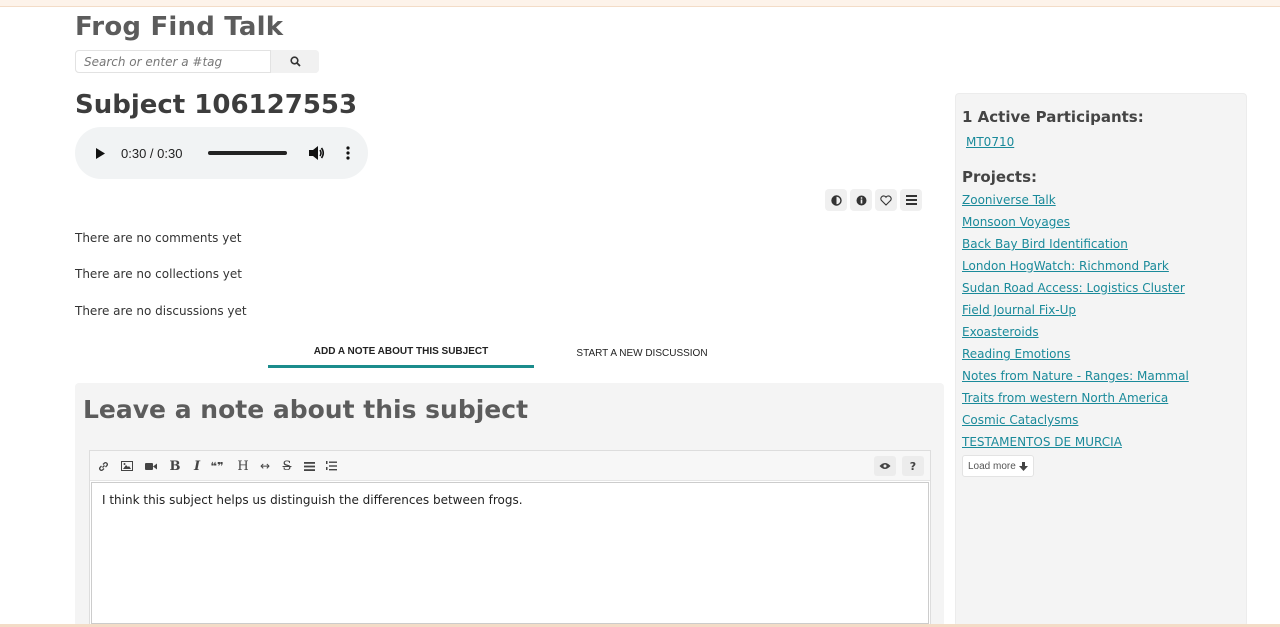 This screenshot has height=627, width=1280. Describe the element at coordinates (348, 153) in the screenshot. I see `more-options-icon` at that location.